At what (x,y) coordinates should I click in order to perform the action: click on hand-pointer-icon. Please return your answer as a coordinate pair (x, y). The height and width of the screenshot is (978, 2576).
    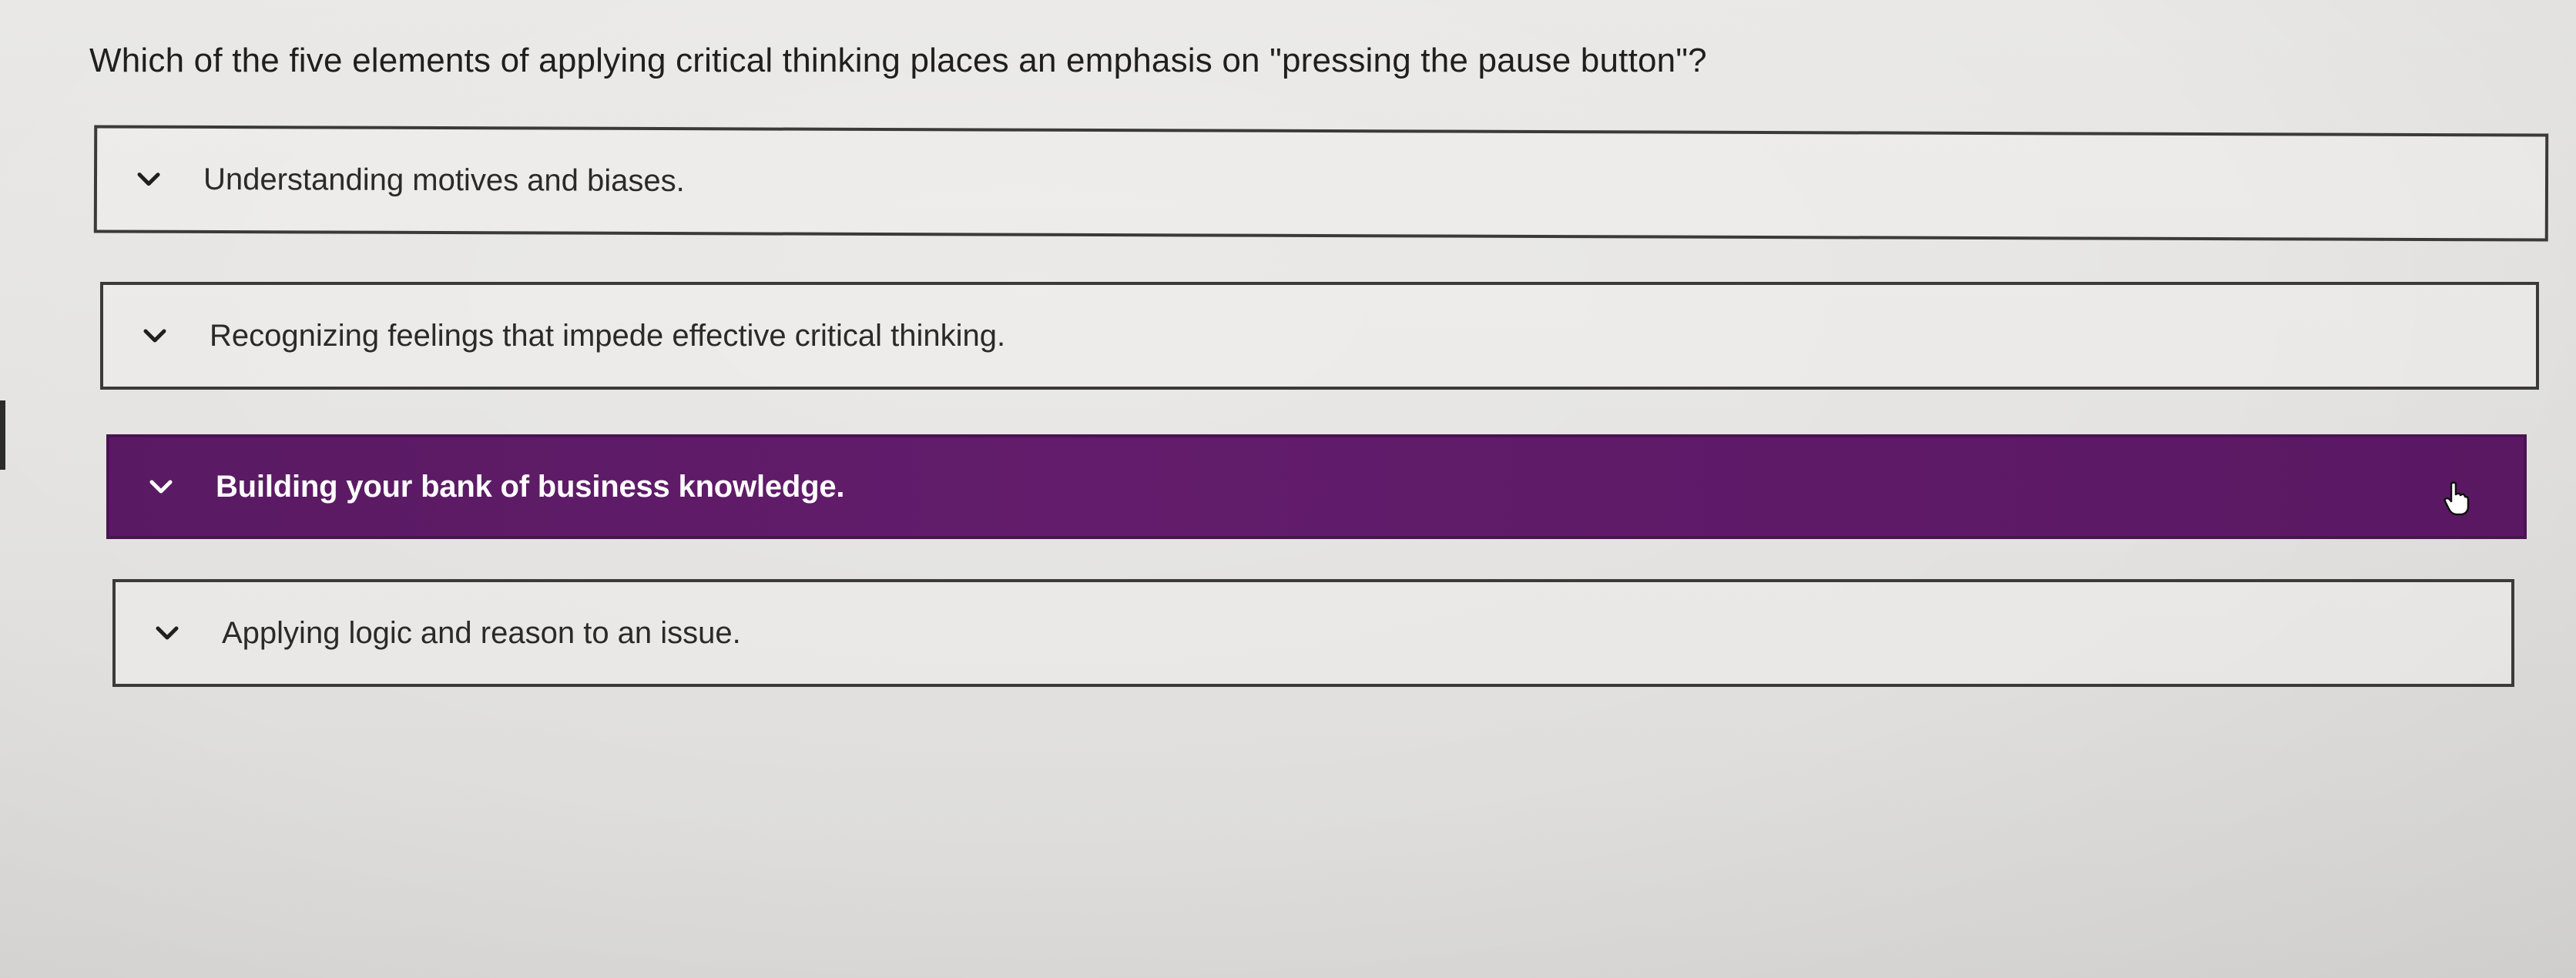
    Looking at the image, I should click on (2457, 499).